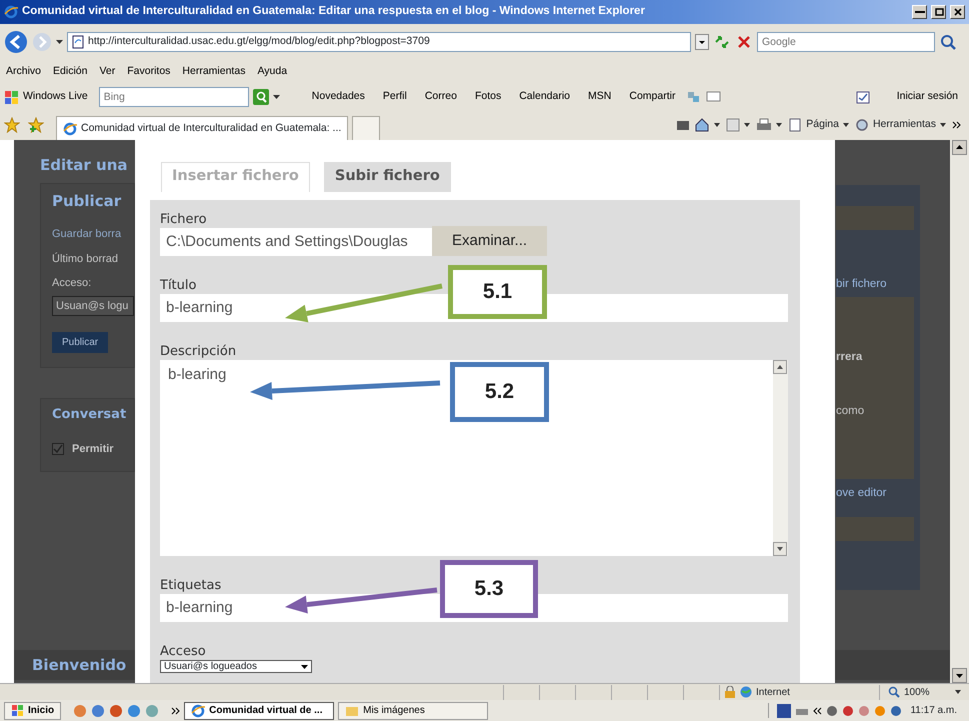 This screenshot has width=969, height=721. I want to click on toolbar-menu: Herramientas, so click(901, 125).